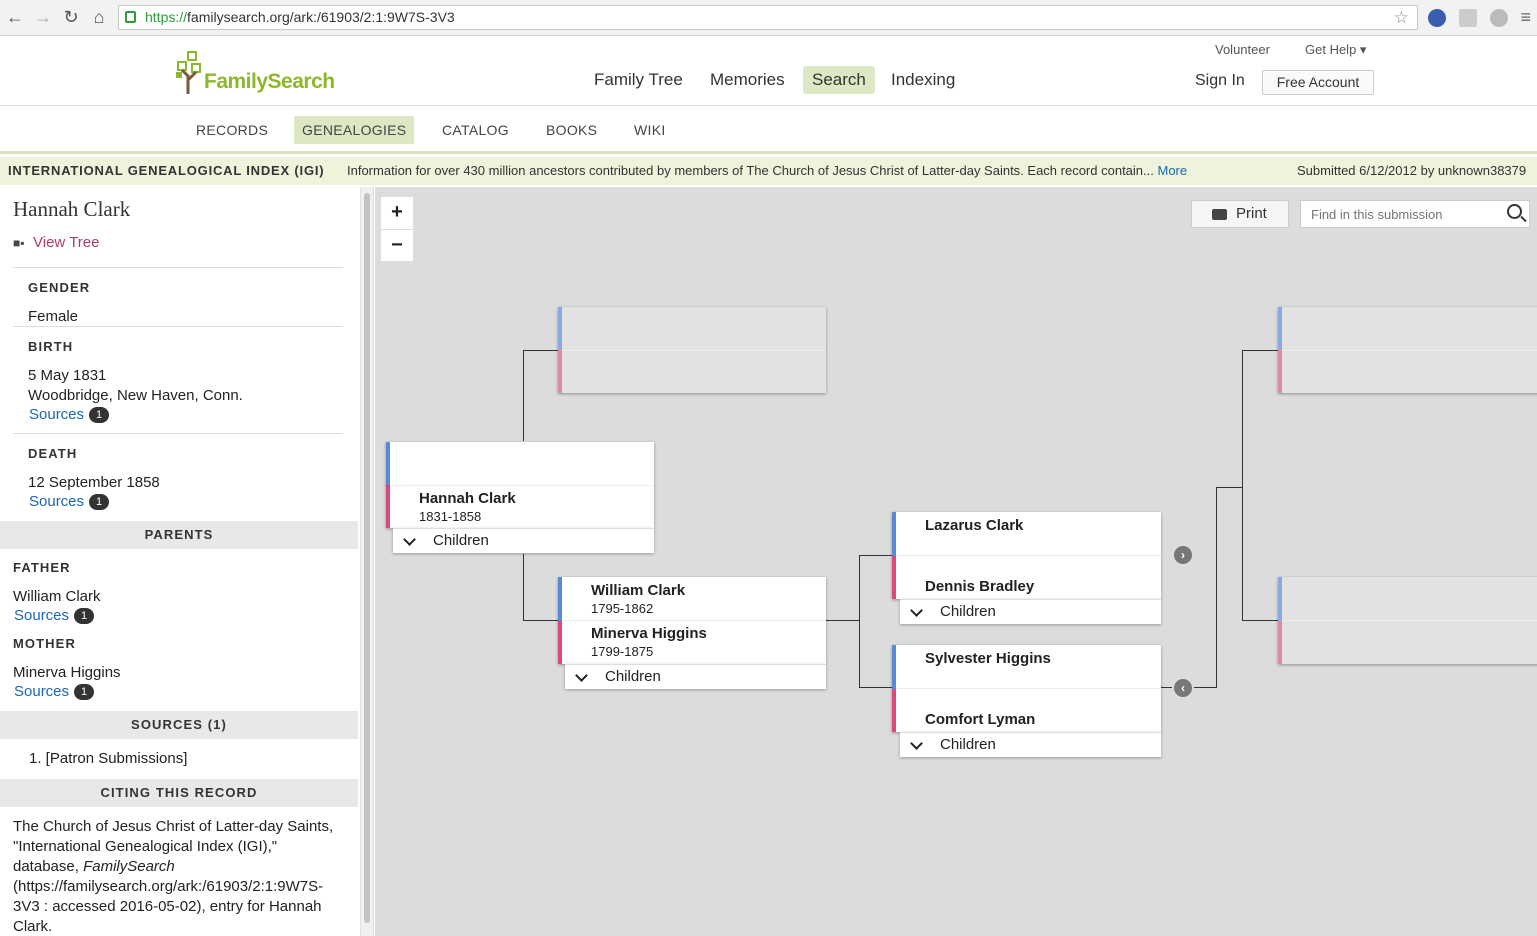  I want to click on father-name: William Clark, so click(57, 596).